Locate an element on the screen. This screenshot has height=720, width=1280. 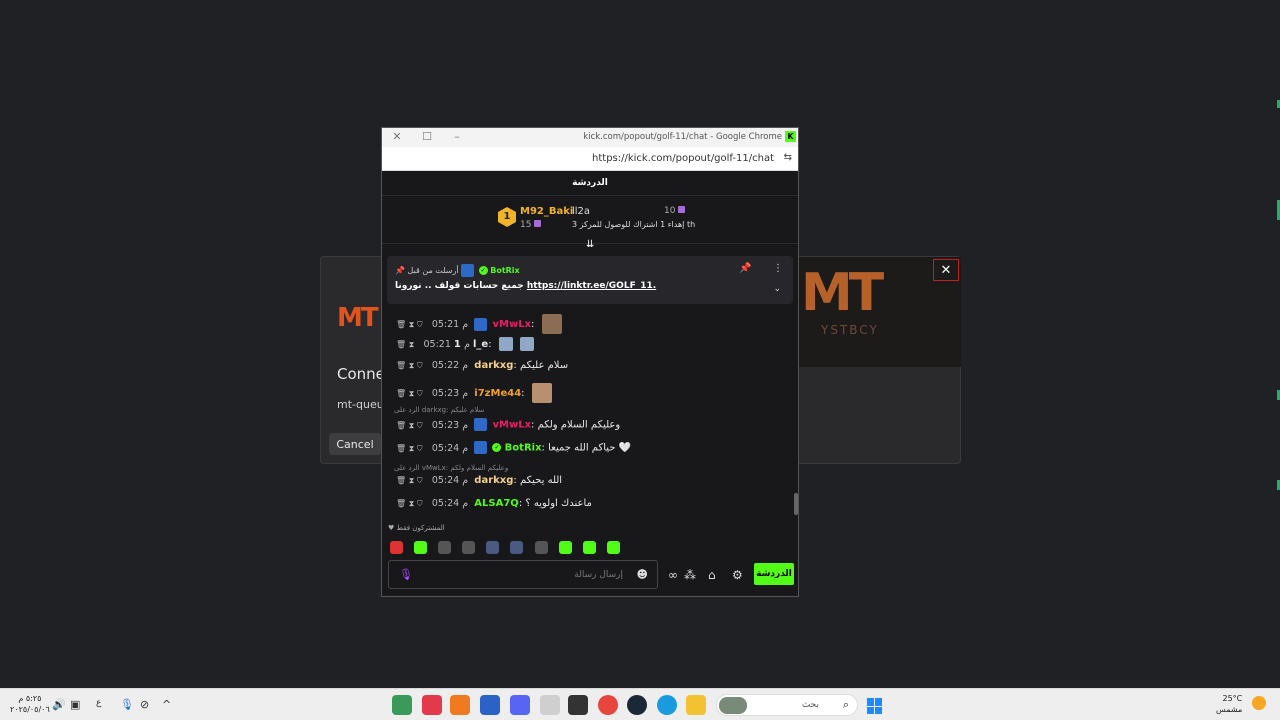
file-explorer-icon is located at coordinates (696, 705).